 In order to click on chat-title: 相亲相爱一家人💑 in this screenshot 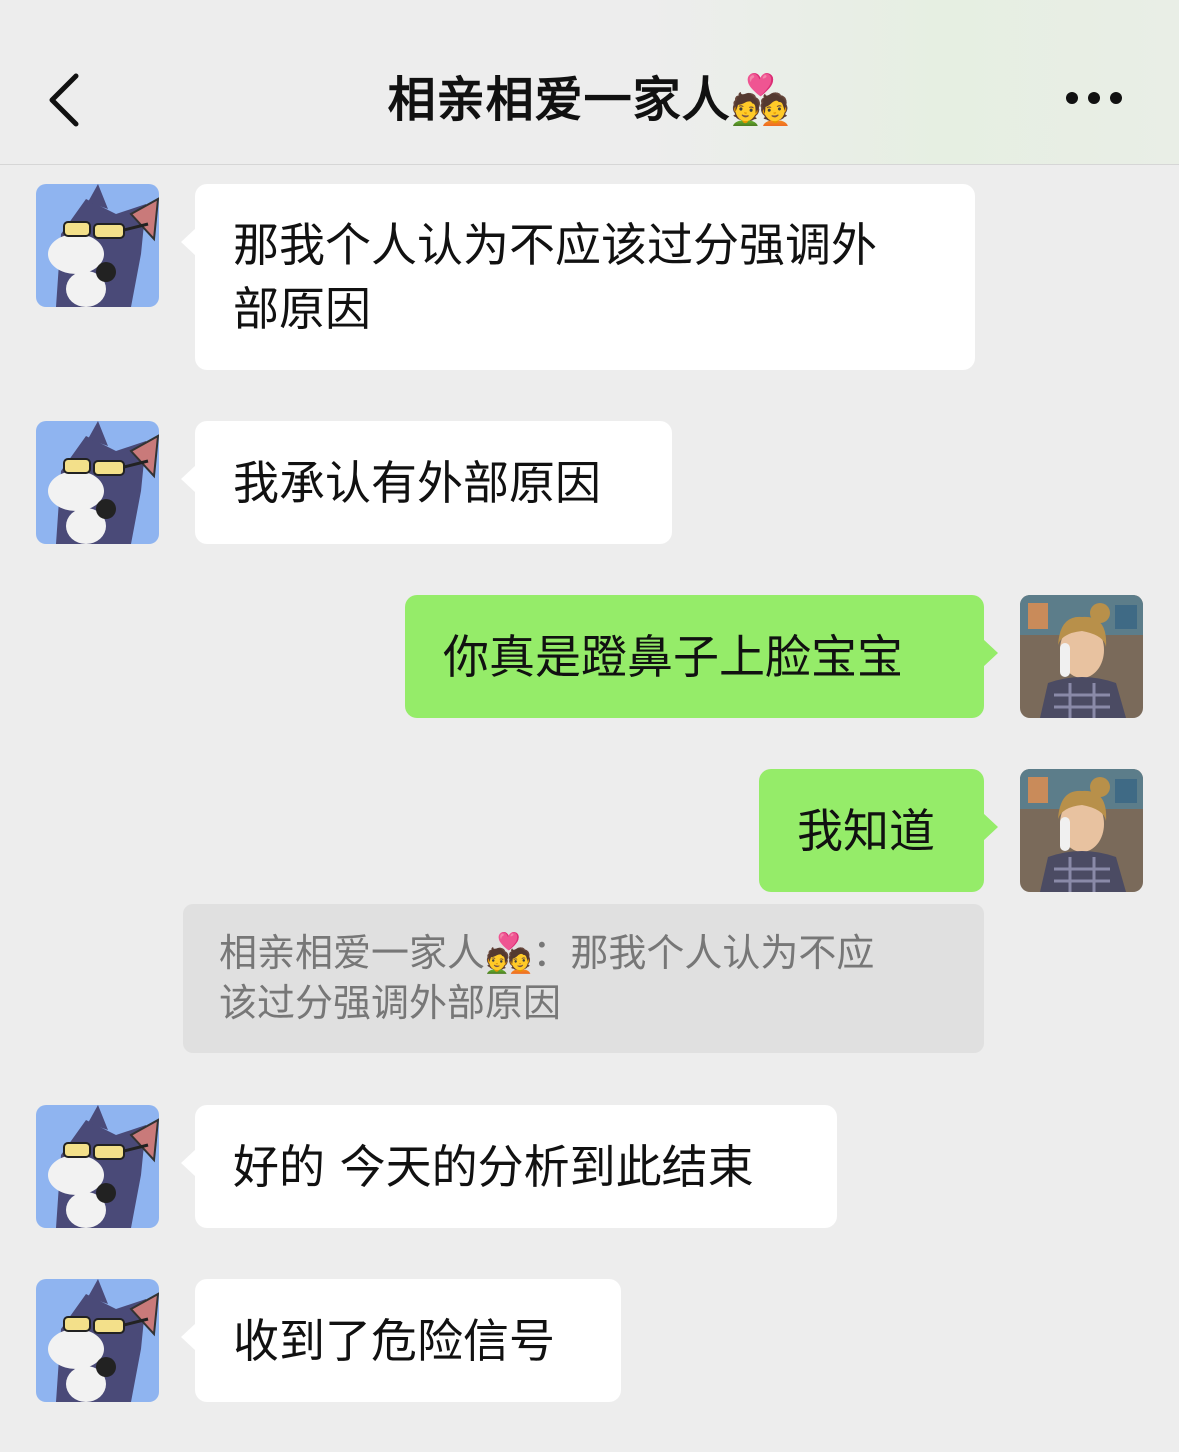, I will do `click(589, 100)`.